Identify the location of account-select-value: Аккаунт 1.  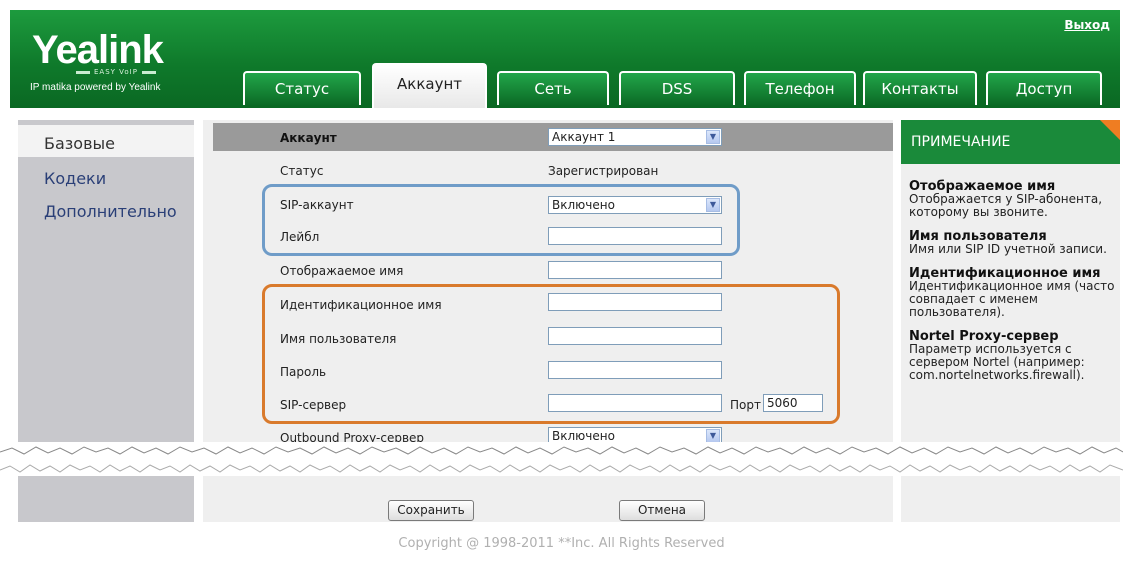
(584, 137).